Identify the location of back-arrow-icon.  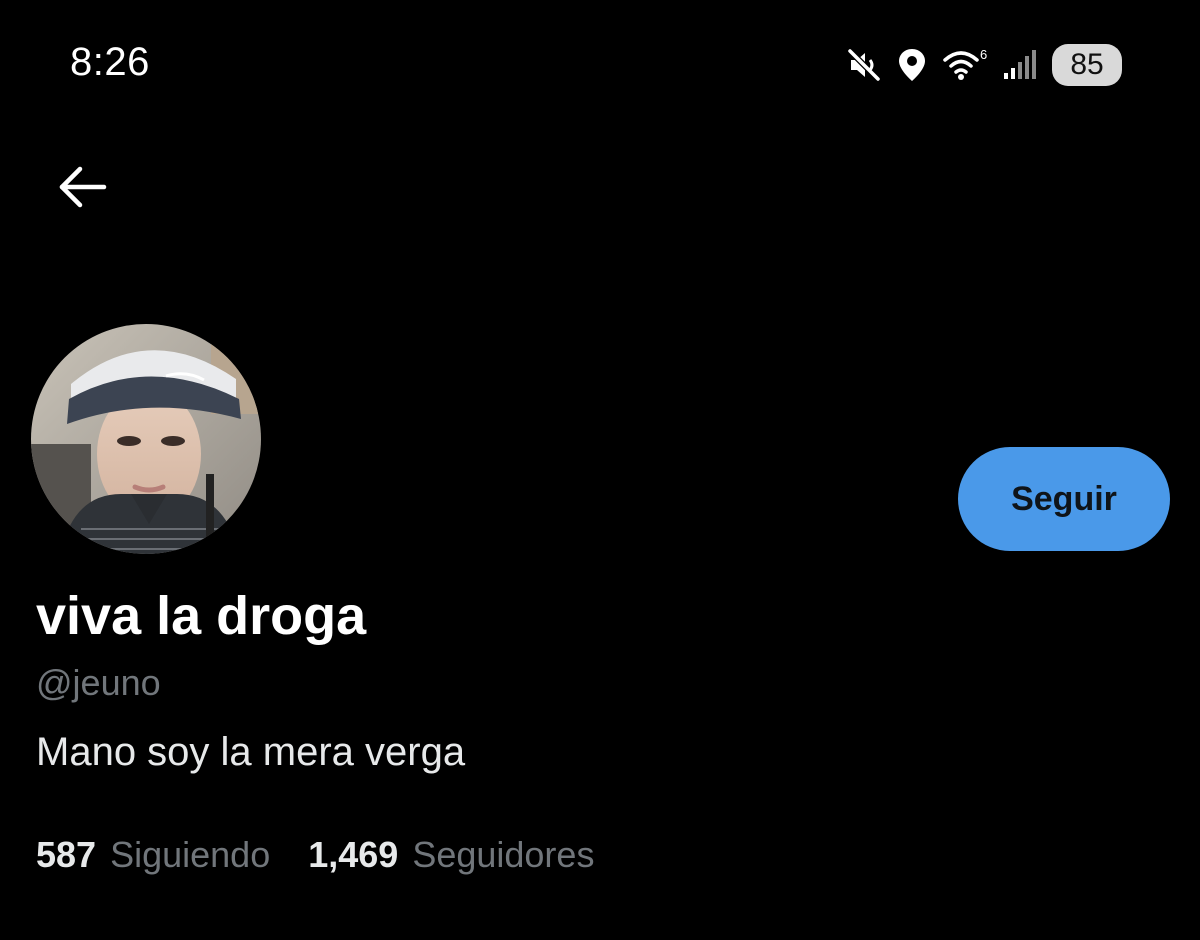
(83, 187).